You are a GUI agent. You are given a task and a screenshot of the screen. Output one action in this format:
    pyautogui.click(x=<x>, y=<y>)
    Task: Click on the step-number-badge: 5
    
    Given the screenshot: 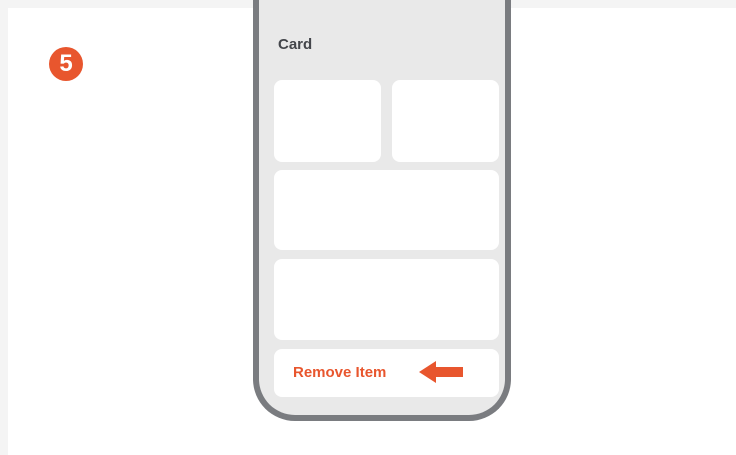 What is the action you would take?
    pyautogui.click(x=66, y=64)
    